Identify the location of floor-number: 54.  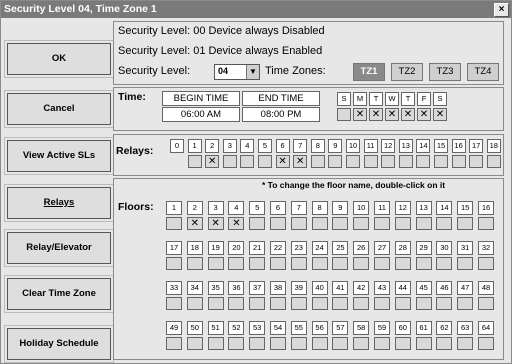
(278, 328).